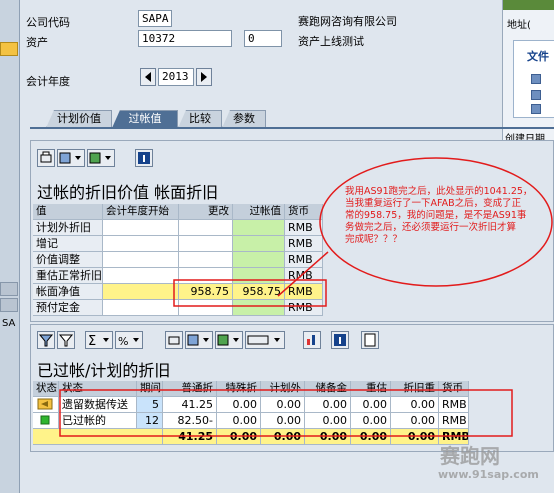 This screenshot has height=493, width=554. What do you see at coordinates (436, 215) in the screenshot?
I see `annotation-line: 常的958.75，我的问题是，是不是AS91事` at bounding box center [436, 215].